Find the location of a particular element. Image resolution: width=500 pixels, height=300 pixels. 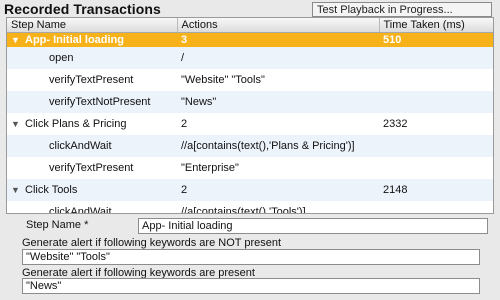

action-cell: "News" is located at coordinates (278, 102).